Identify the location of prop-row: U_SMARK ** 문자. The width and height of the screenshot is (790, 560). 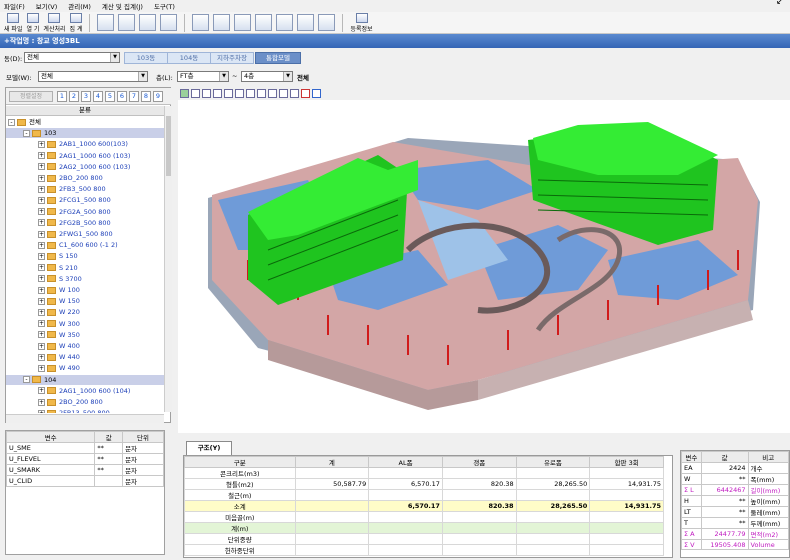
(84, 470).